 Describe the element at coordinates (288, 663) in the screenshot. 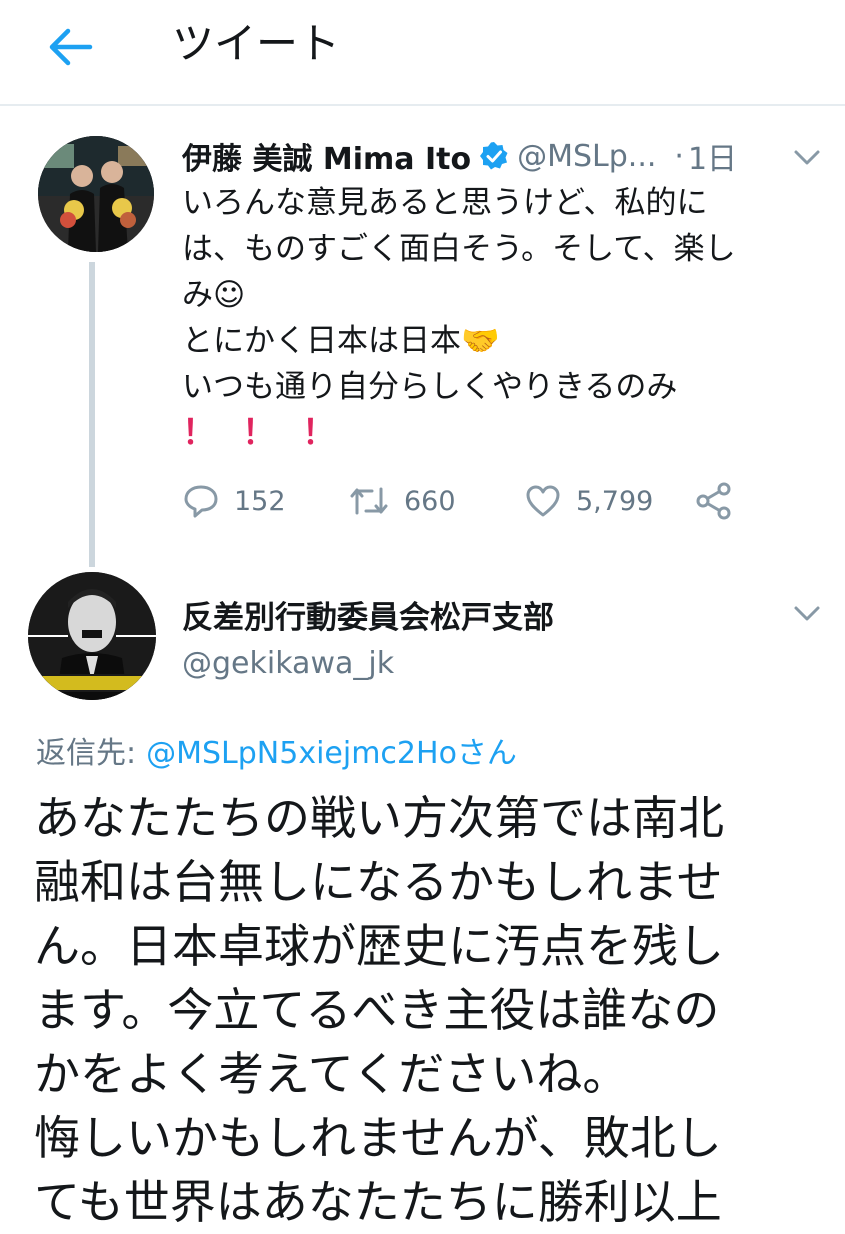

I see `author-handle: @gekikawa_jk` at that location.